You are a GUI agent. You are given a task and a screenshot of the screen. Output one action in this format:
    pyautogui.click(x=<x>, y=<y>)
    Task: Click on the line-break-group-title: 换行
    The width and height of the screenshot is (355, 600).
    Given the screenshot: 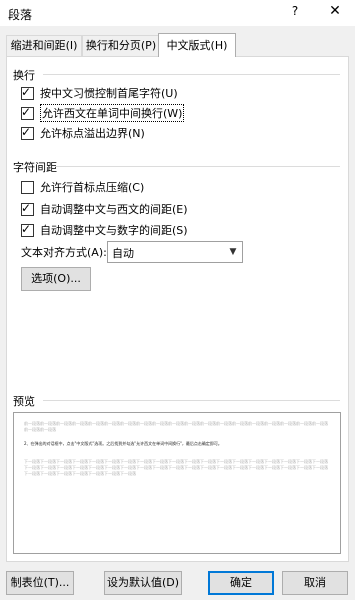 What is the action you would take?
    pyautogui.click(x=24, y=75)
    